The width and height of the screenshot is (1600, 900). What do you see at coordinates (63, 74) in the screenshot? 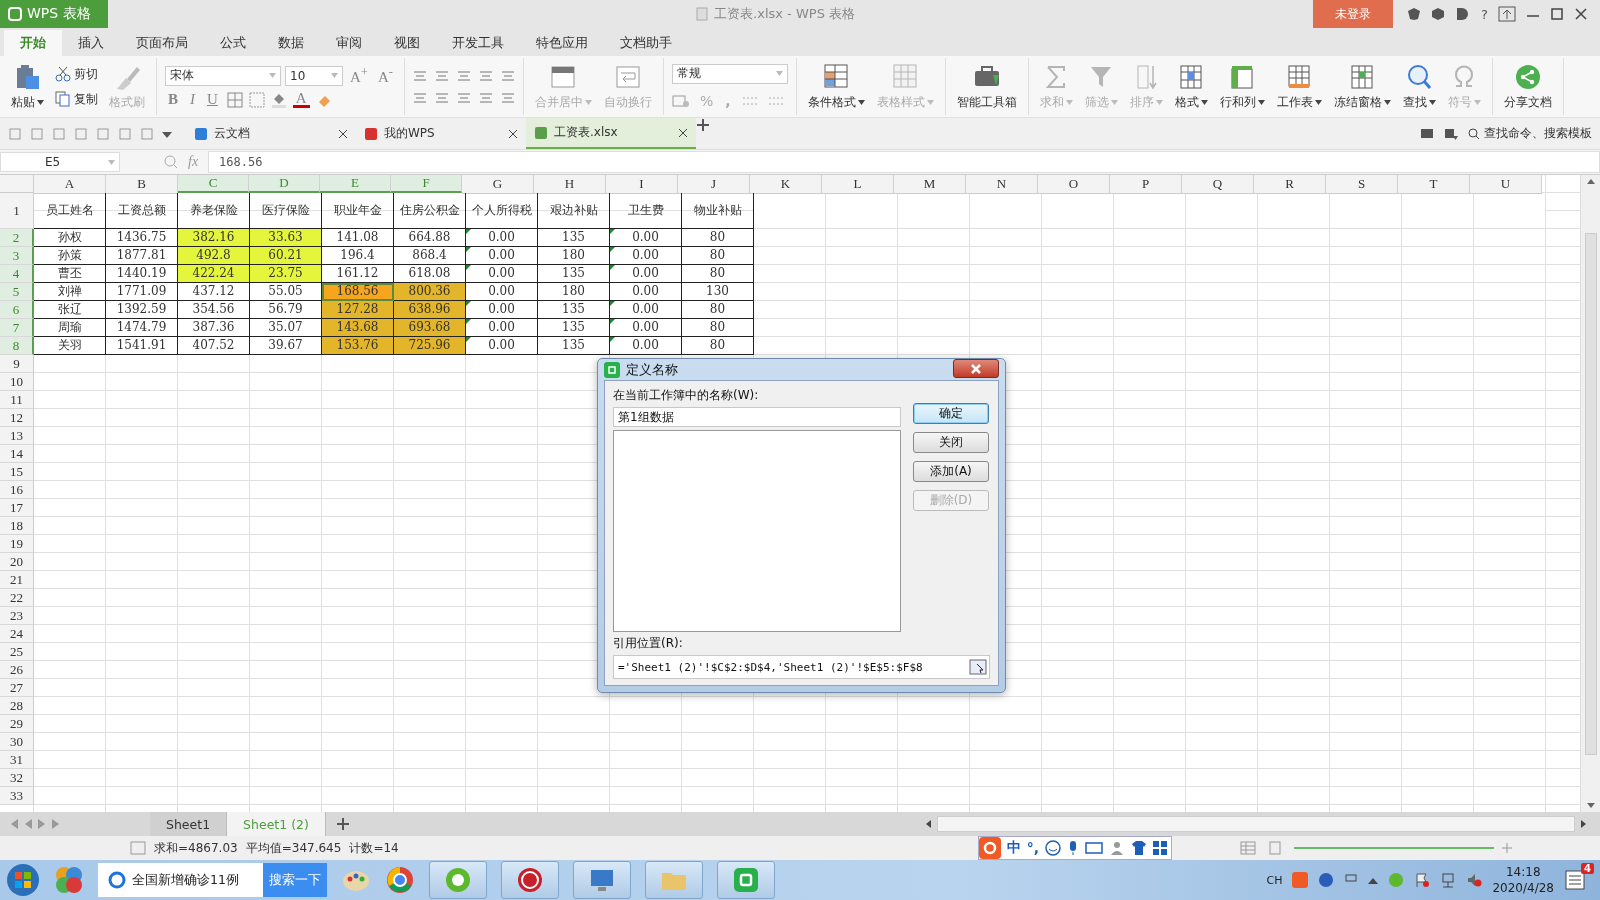
I see `scissors-icon` at bounding box center [63, 74].